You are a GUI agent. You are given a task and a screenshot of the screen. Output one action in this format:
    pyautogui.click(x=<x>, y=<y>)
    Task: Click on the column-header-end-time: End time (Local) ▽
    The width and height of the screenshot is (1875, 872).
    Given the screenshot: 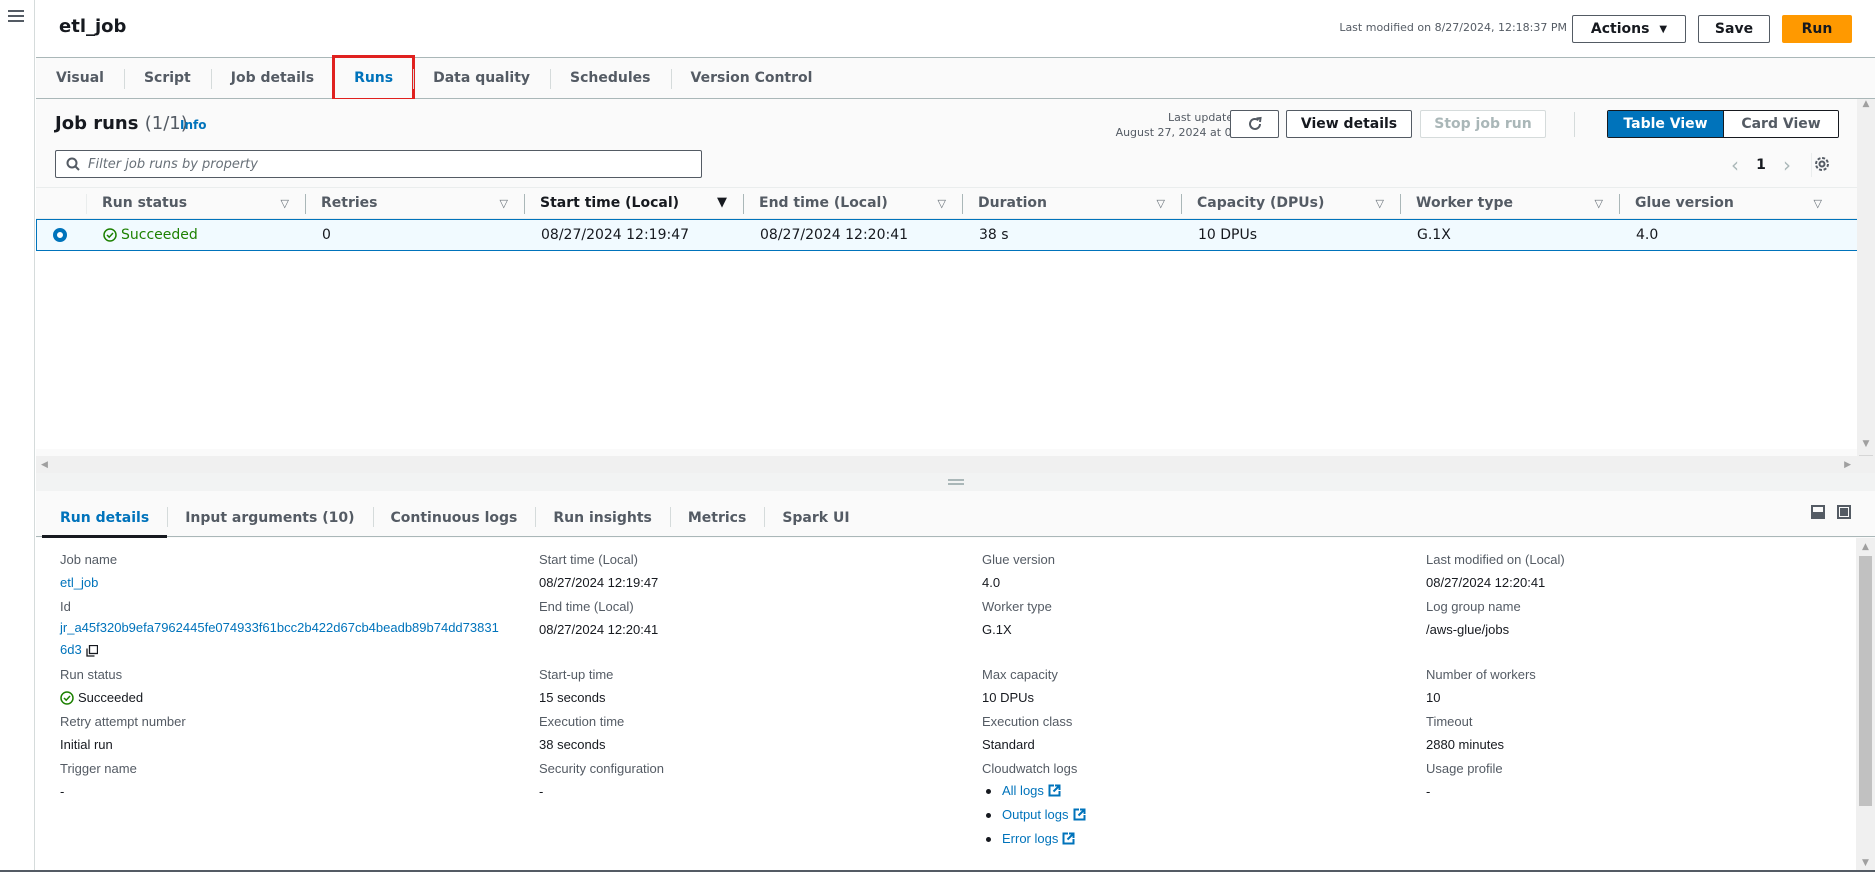 What is the action you would take?
    pyautogui.click(x=852, y=203)
    